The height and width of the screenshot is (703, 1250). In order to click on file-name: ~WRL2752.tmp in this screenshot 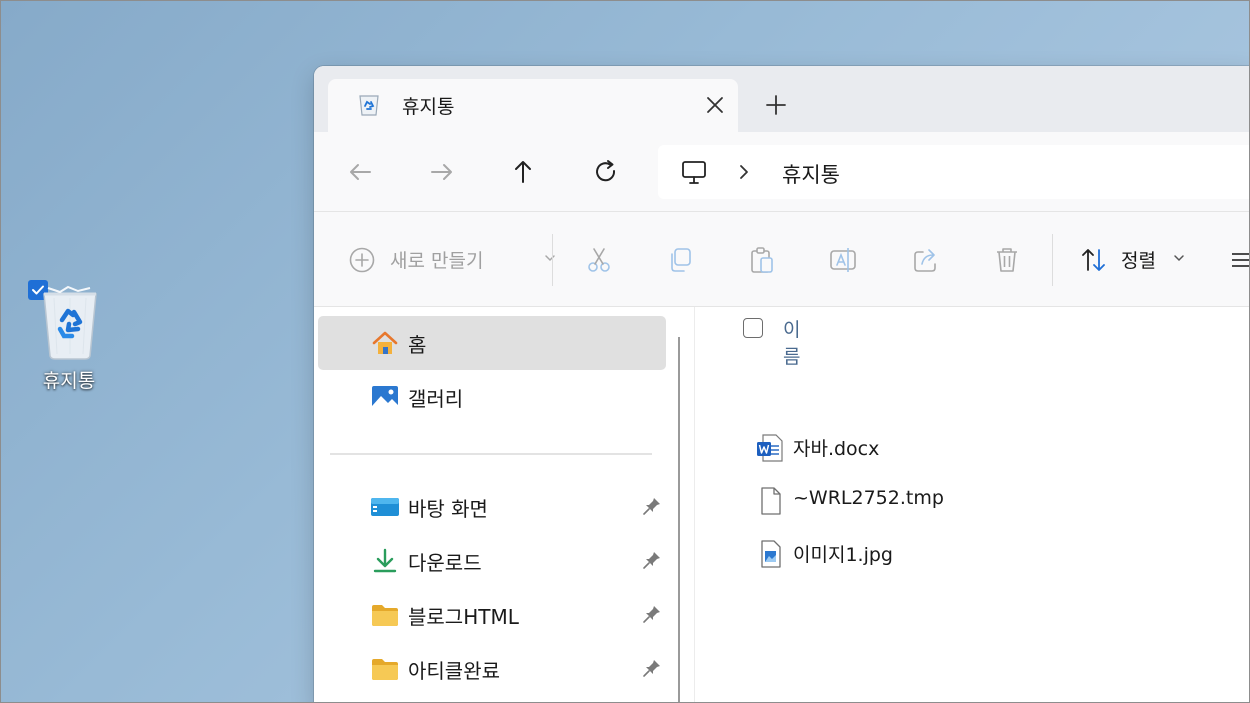, I will do `click(868, 498)`.